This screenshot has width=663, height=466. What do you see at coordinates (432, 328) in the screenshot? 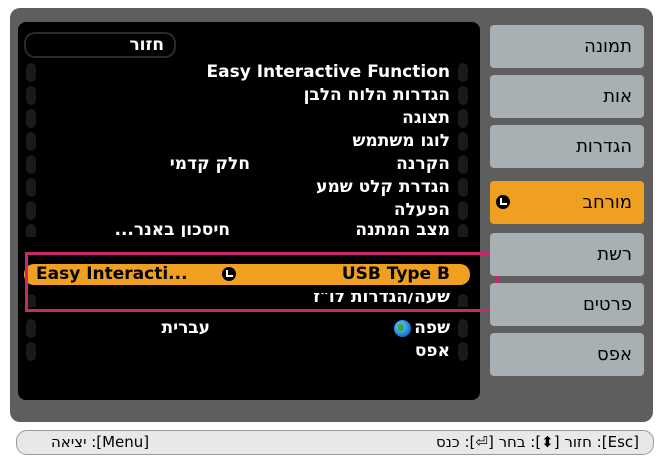
I see `menu-item-label: שפה` at bounding box center [432, 328].